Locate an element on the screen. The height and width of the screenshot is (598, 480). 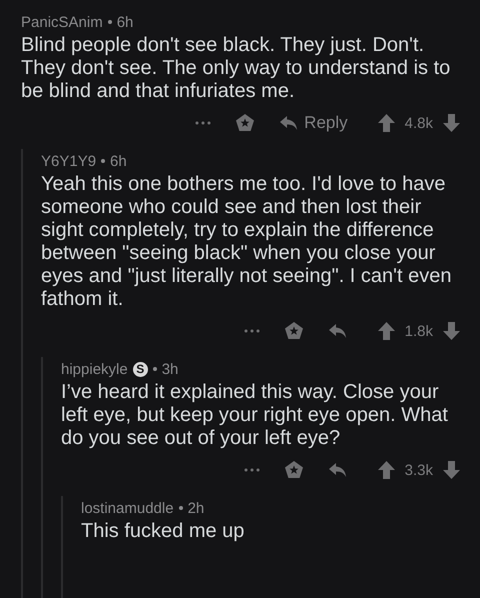
vote-score: 4.8k is located at coordinates (418, 123).